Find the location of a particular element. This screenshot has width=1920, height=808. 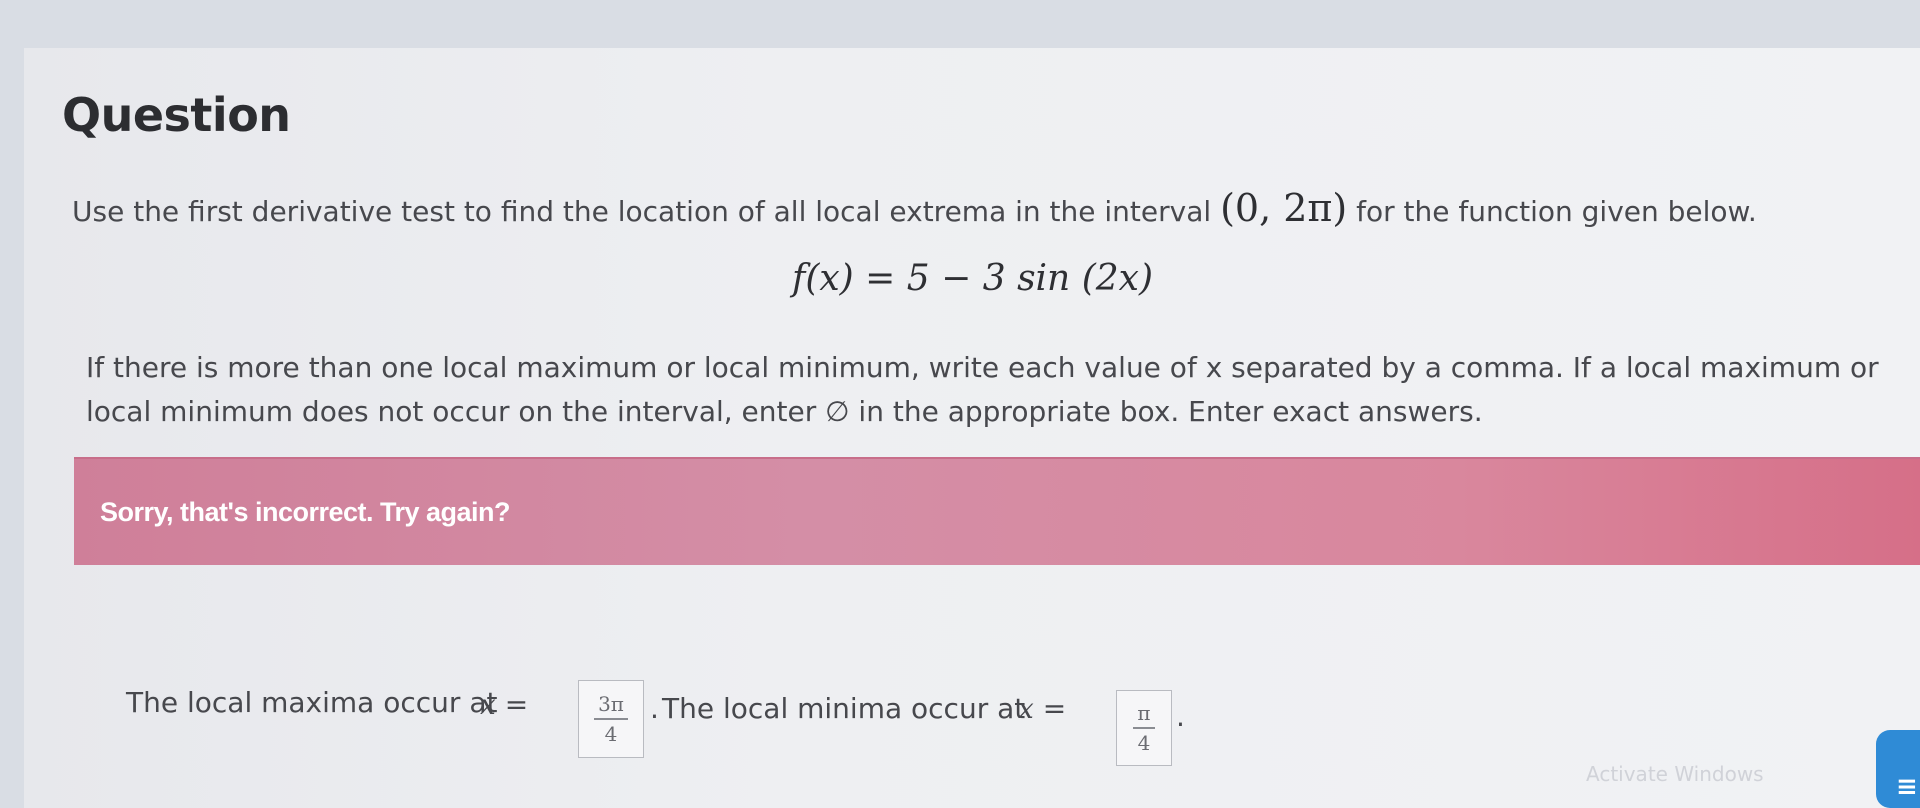

maxima-label: The local maxima occur at is located at coordinates (312, 702).